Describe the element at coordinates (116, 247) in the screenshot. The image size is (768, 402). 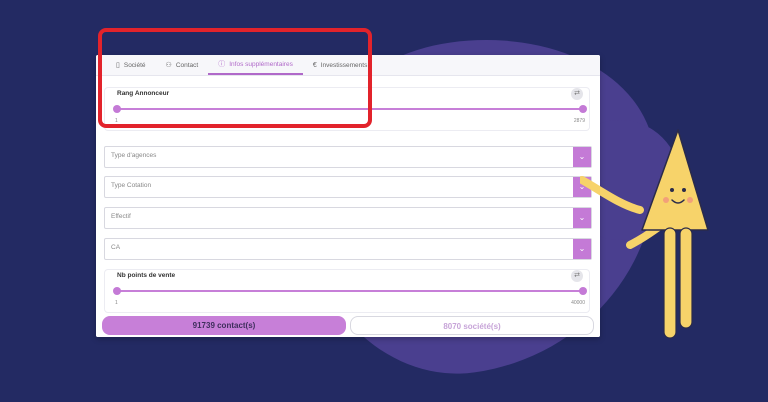
I see `select-placeholder: CA` at that location.